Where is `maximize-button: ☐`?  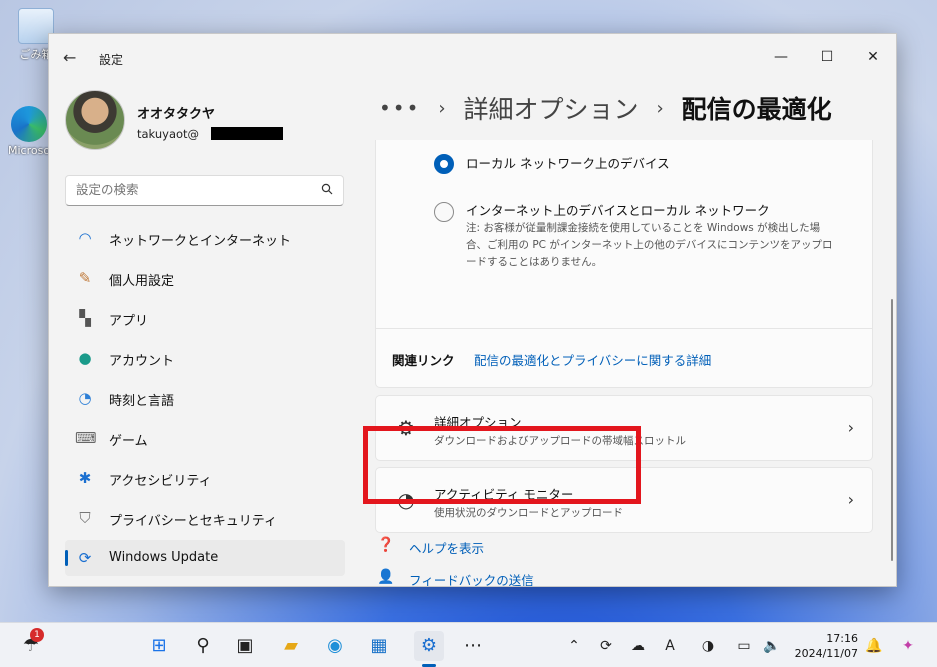 maximize-button: ☐ is located at coordinates (827, 57).